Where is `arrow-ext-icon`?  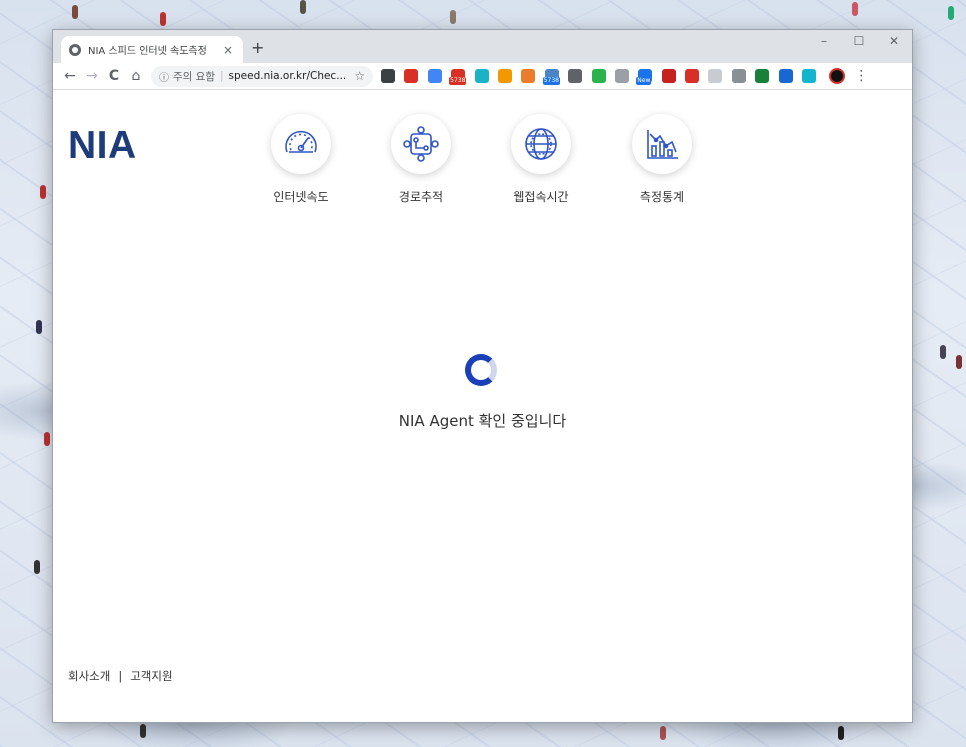
arrow-ext-icon is located at coordinates (388, 76).